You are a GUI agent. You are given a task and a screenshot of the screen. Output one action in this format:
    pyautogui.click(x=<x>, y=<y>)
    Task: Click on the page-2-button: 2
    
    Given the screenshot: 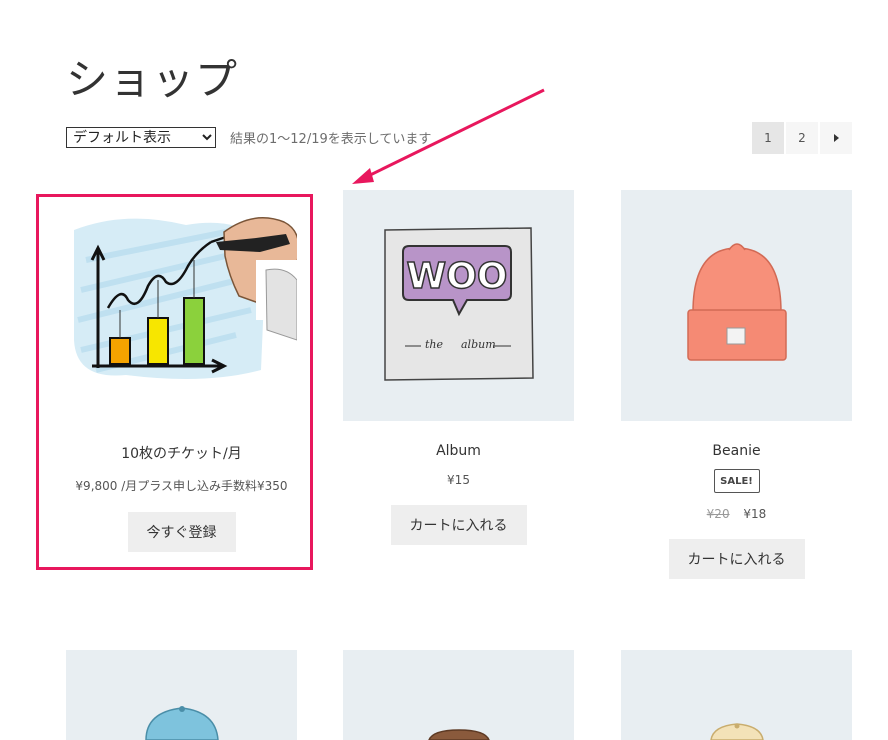 What is the action you would take?
    pyautogui.click(x=802, y=138)
    